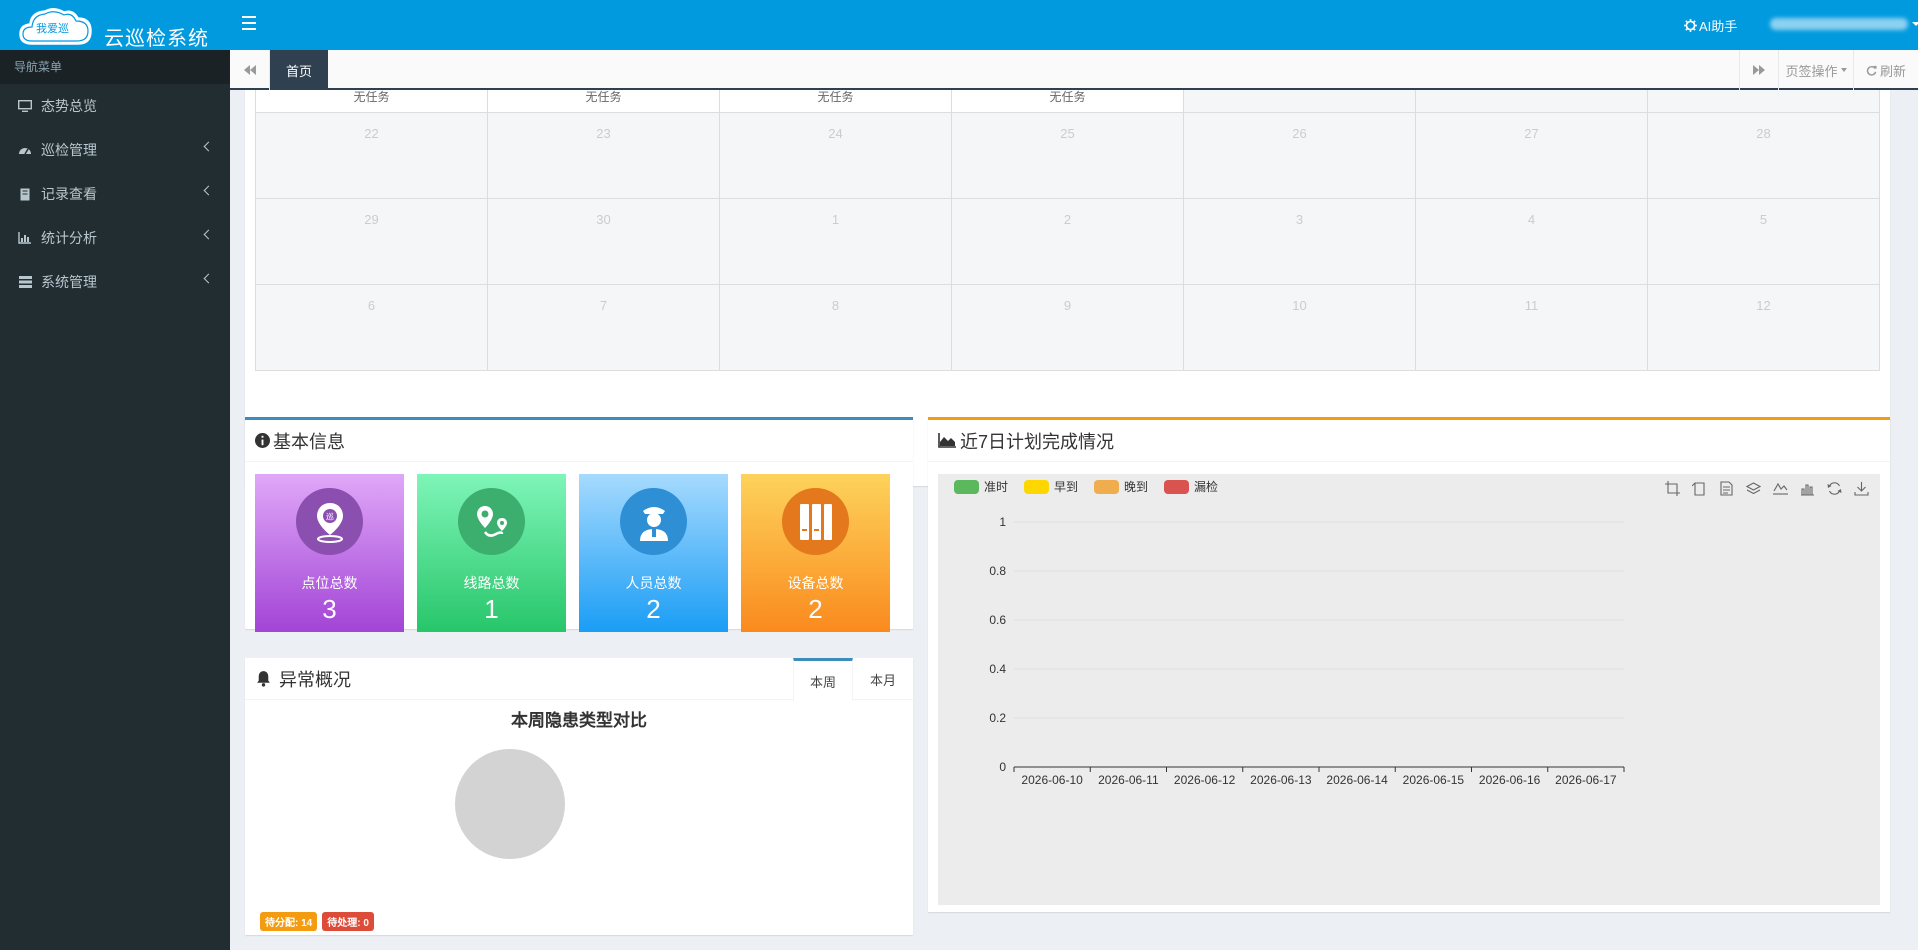 This screenshot has height=950, width=1918. What do you see at coordinates (25, 150) in the screenshot?
I see `dashboard-icon` at bounding box center [25, 150].